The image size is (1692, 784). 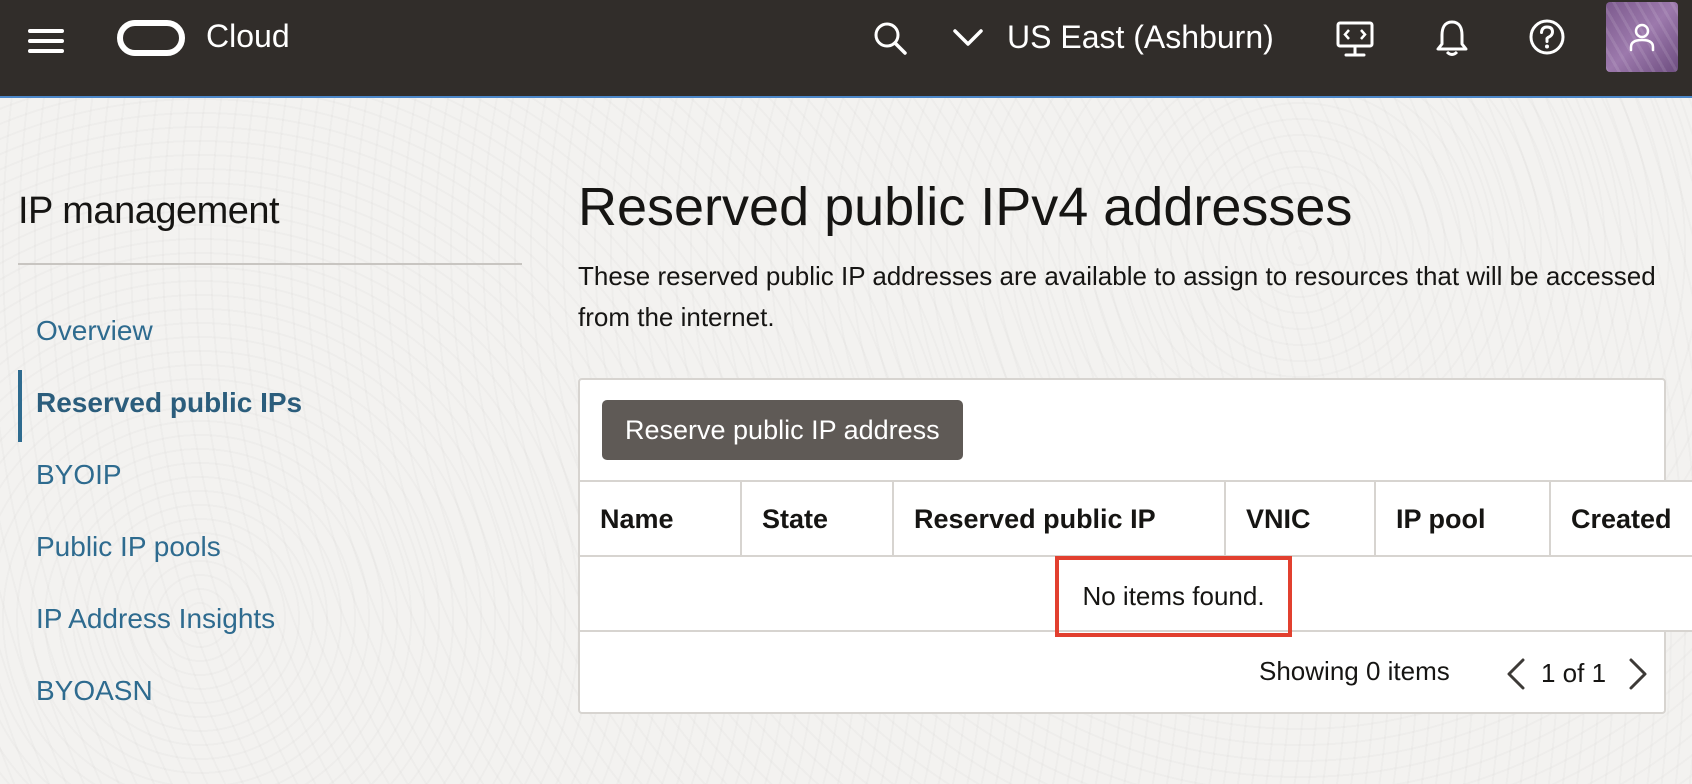 I want to click on sidebar-item-ip-address-insights: IP Address Insights, so click(x=270, y=622).